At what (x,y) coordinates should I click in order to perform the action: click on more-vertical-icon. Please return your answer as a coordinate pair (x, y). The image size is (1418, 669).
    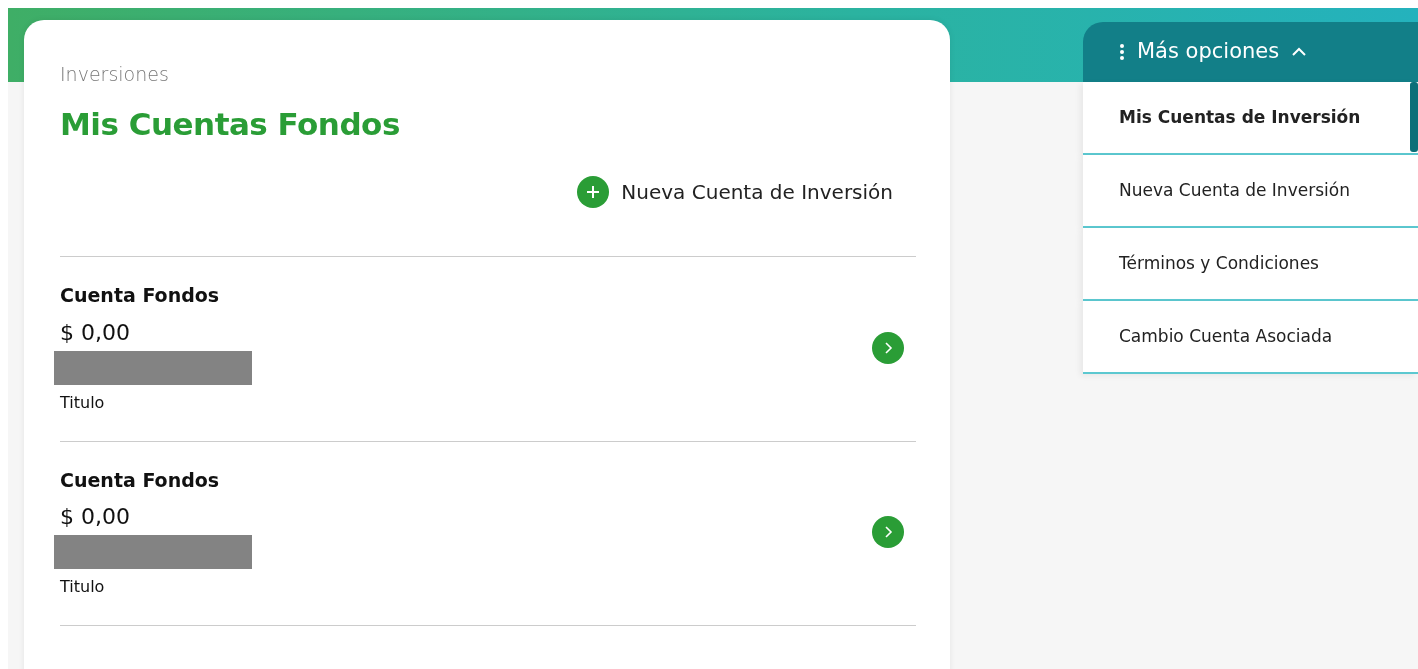
    Looking at the image, I should click on (1122, 52).